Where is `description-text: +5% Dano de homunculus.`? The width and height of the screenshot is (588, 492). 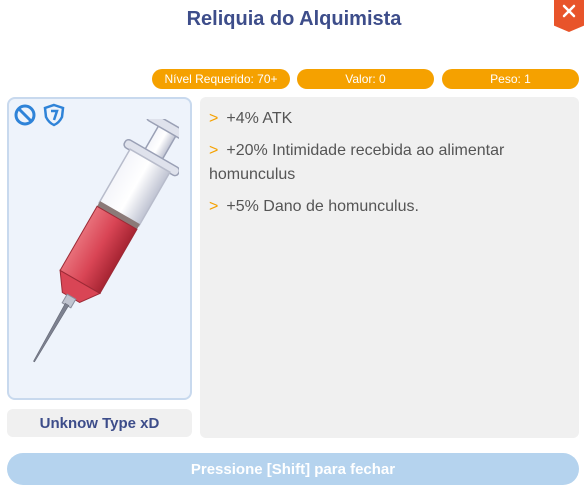 description-text: +5% Dano de homunculus. is located at coordinates (322, 206).